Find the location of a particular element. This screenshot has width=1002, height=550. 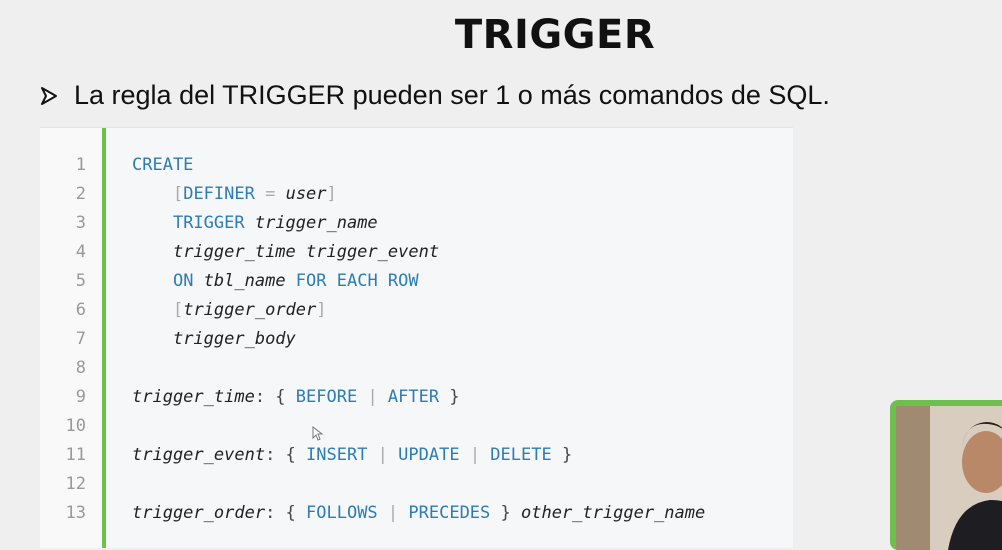

code-token: PRECEDES is located at coordinates (449, 513).